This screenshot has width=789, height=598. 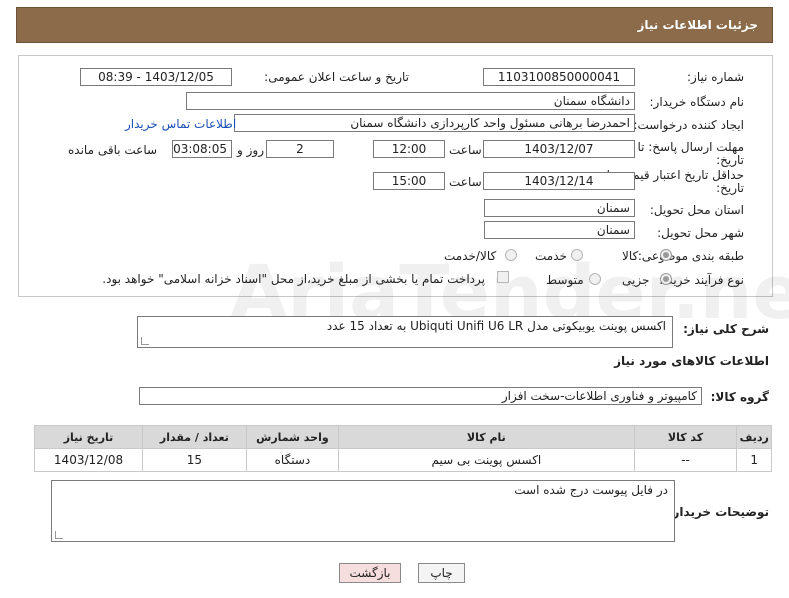 I want to click on process-medium-radio, so click(x=595, y=279).